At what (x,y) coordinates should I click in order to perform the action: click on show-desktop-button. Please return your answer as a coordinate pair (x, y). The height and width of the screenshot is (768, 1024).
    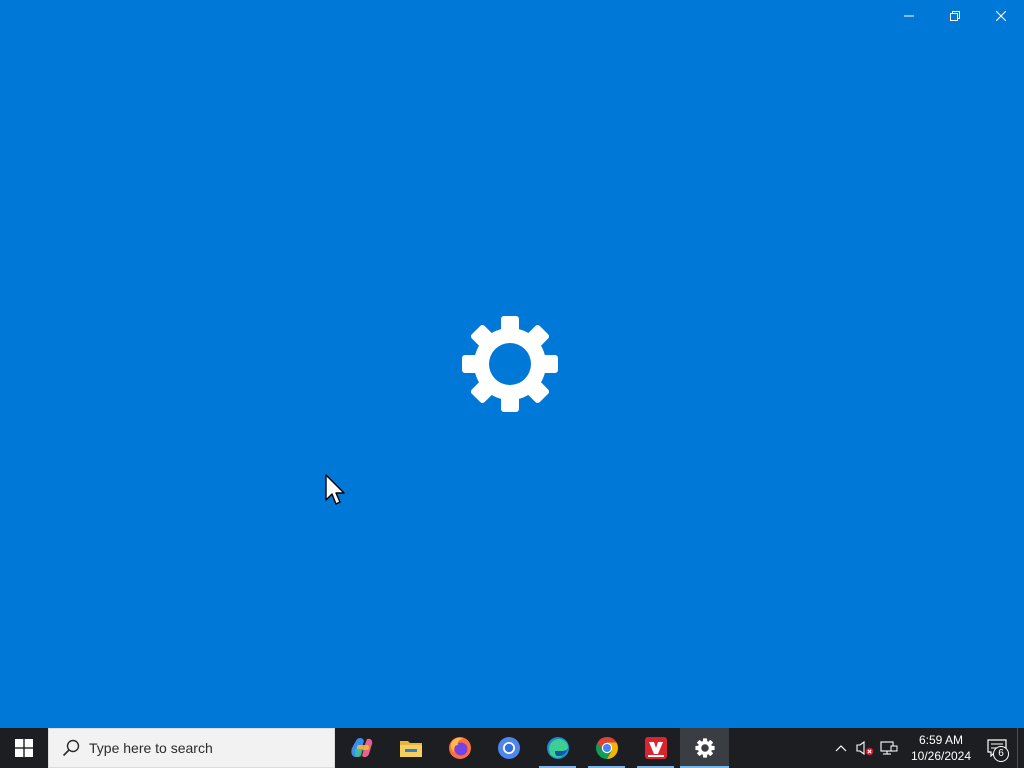
    Looking at the image, I should click on (1020, 748).